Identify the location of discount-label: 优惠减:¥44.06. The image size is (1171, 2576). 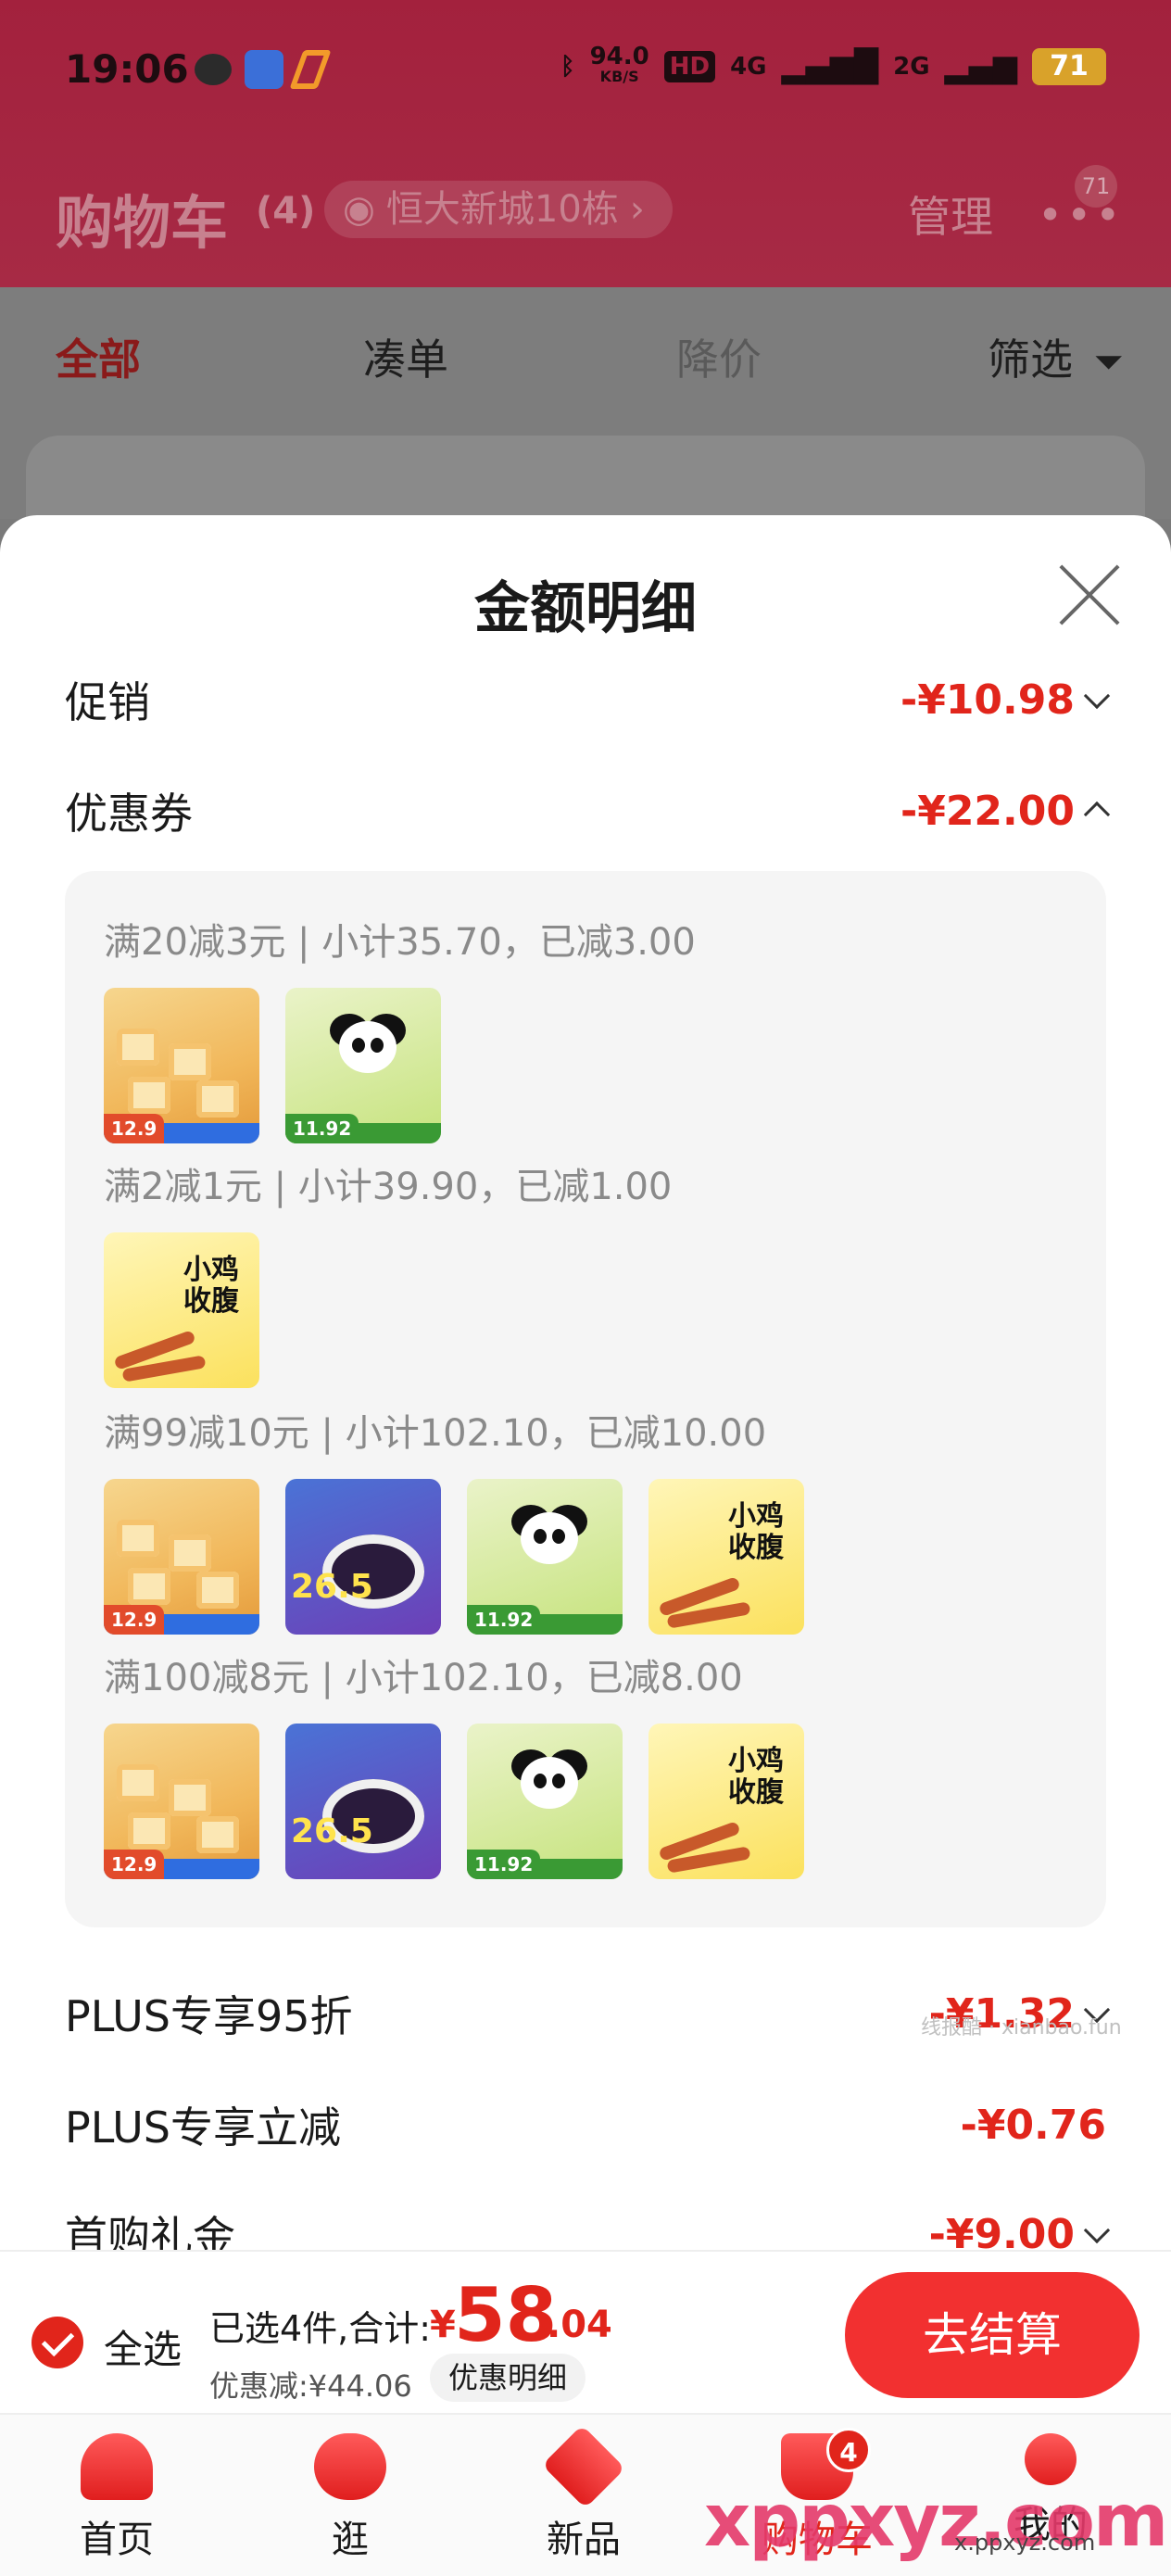
(311, 2386).